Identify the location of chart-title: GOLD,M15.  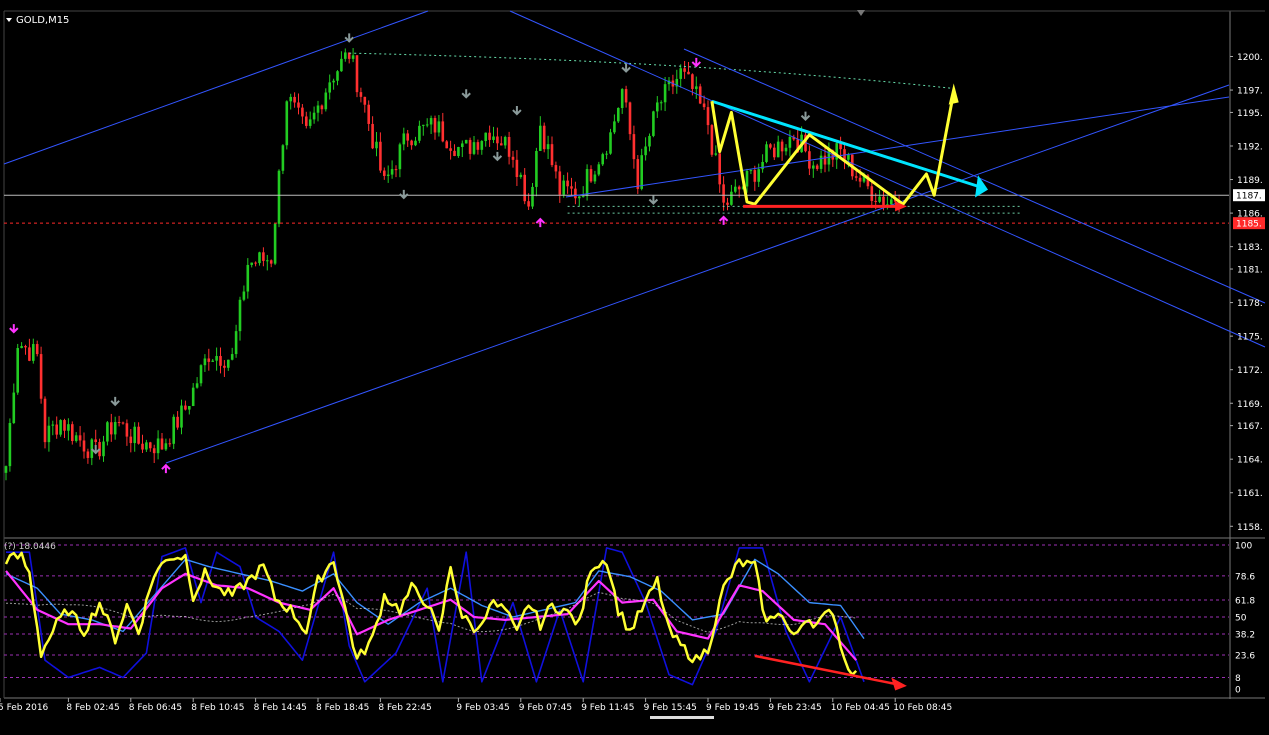
(37, 20).